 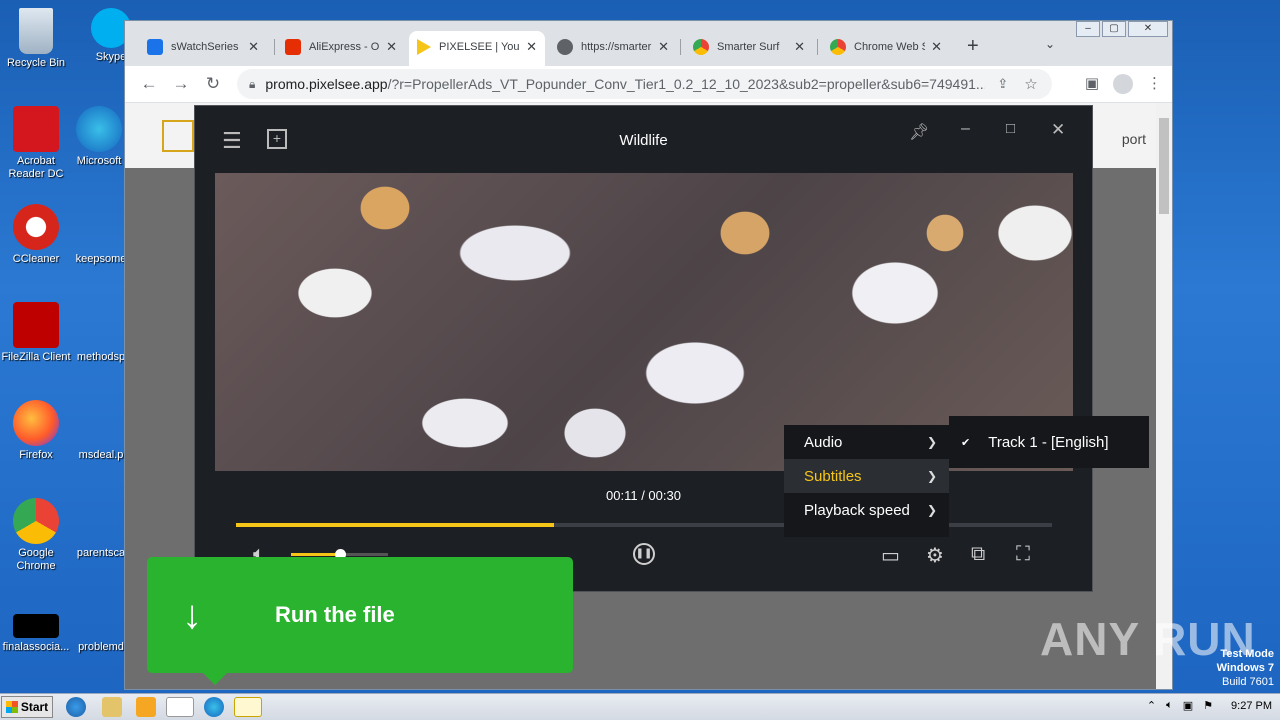 What do you see at coordinates (477, 51) in the screenshot?
I see `tab-pixelsee: PIXELSEE | You ✕` at bounding box center [477, 51].